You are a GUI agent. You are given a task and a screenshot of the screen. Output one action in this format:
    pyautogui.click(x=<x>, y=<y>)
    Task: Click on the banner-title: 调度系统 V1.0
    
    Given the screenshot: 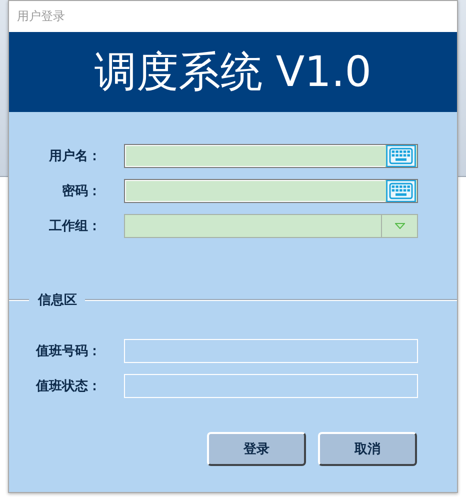 What is the action you would take?
    pyautogui.click(x=233, y=72)
    